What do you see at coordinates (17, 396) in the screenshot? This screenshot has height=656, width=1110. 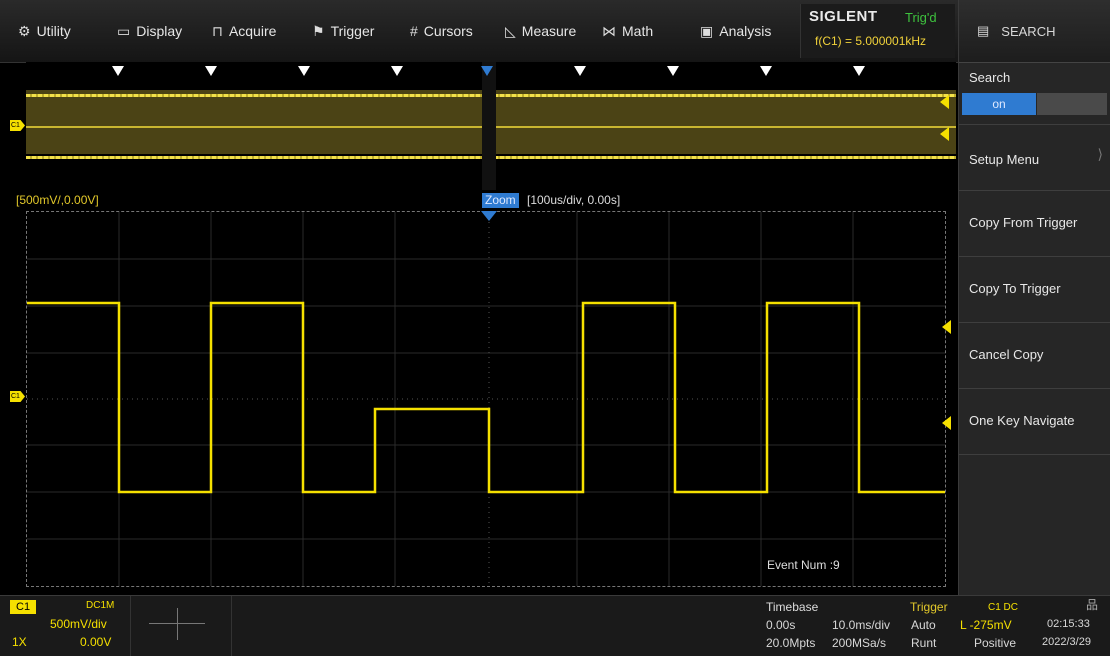 I see `channel1-offset-marker: C1` at bounding box center [17, 396].